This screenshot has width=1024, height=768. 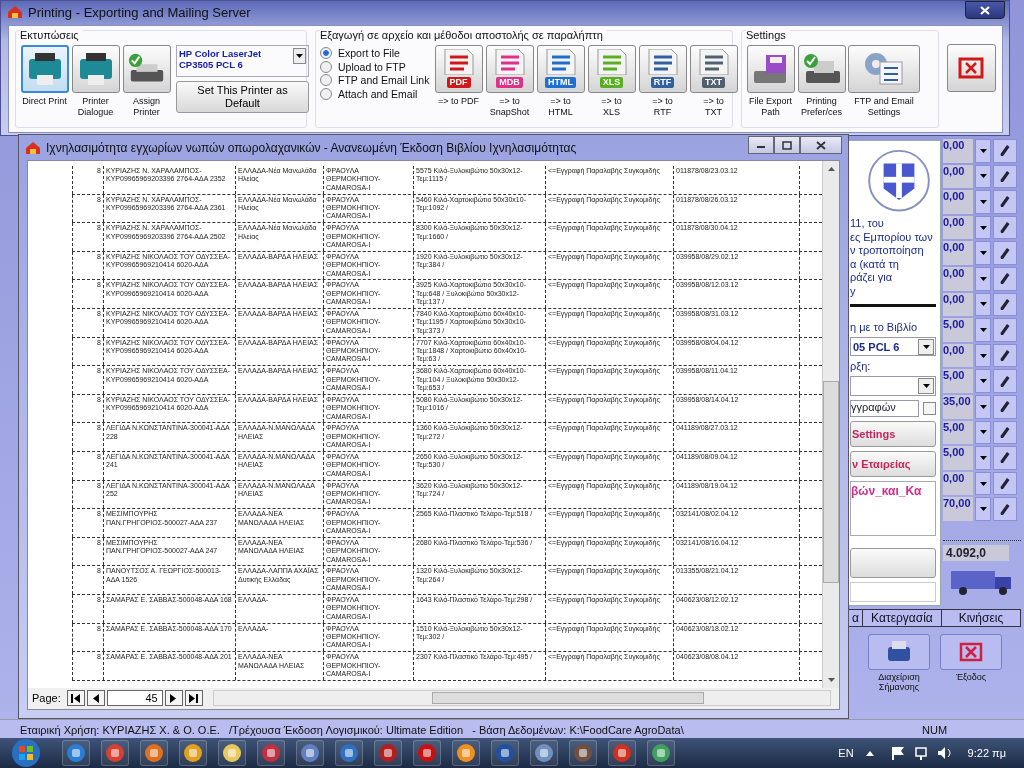 What do you see at coordinates (46, 698) in the screenshot?
I see `page-label: Page:` at bounding box center [46, 698].